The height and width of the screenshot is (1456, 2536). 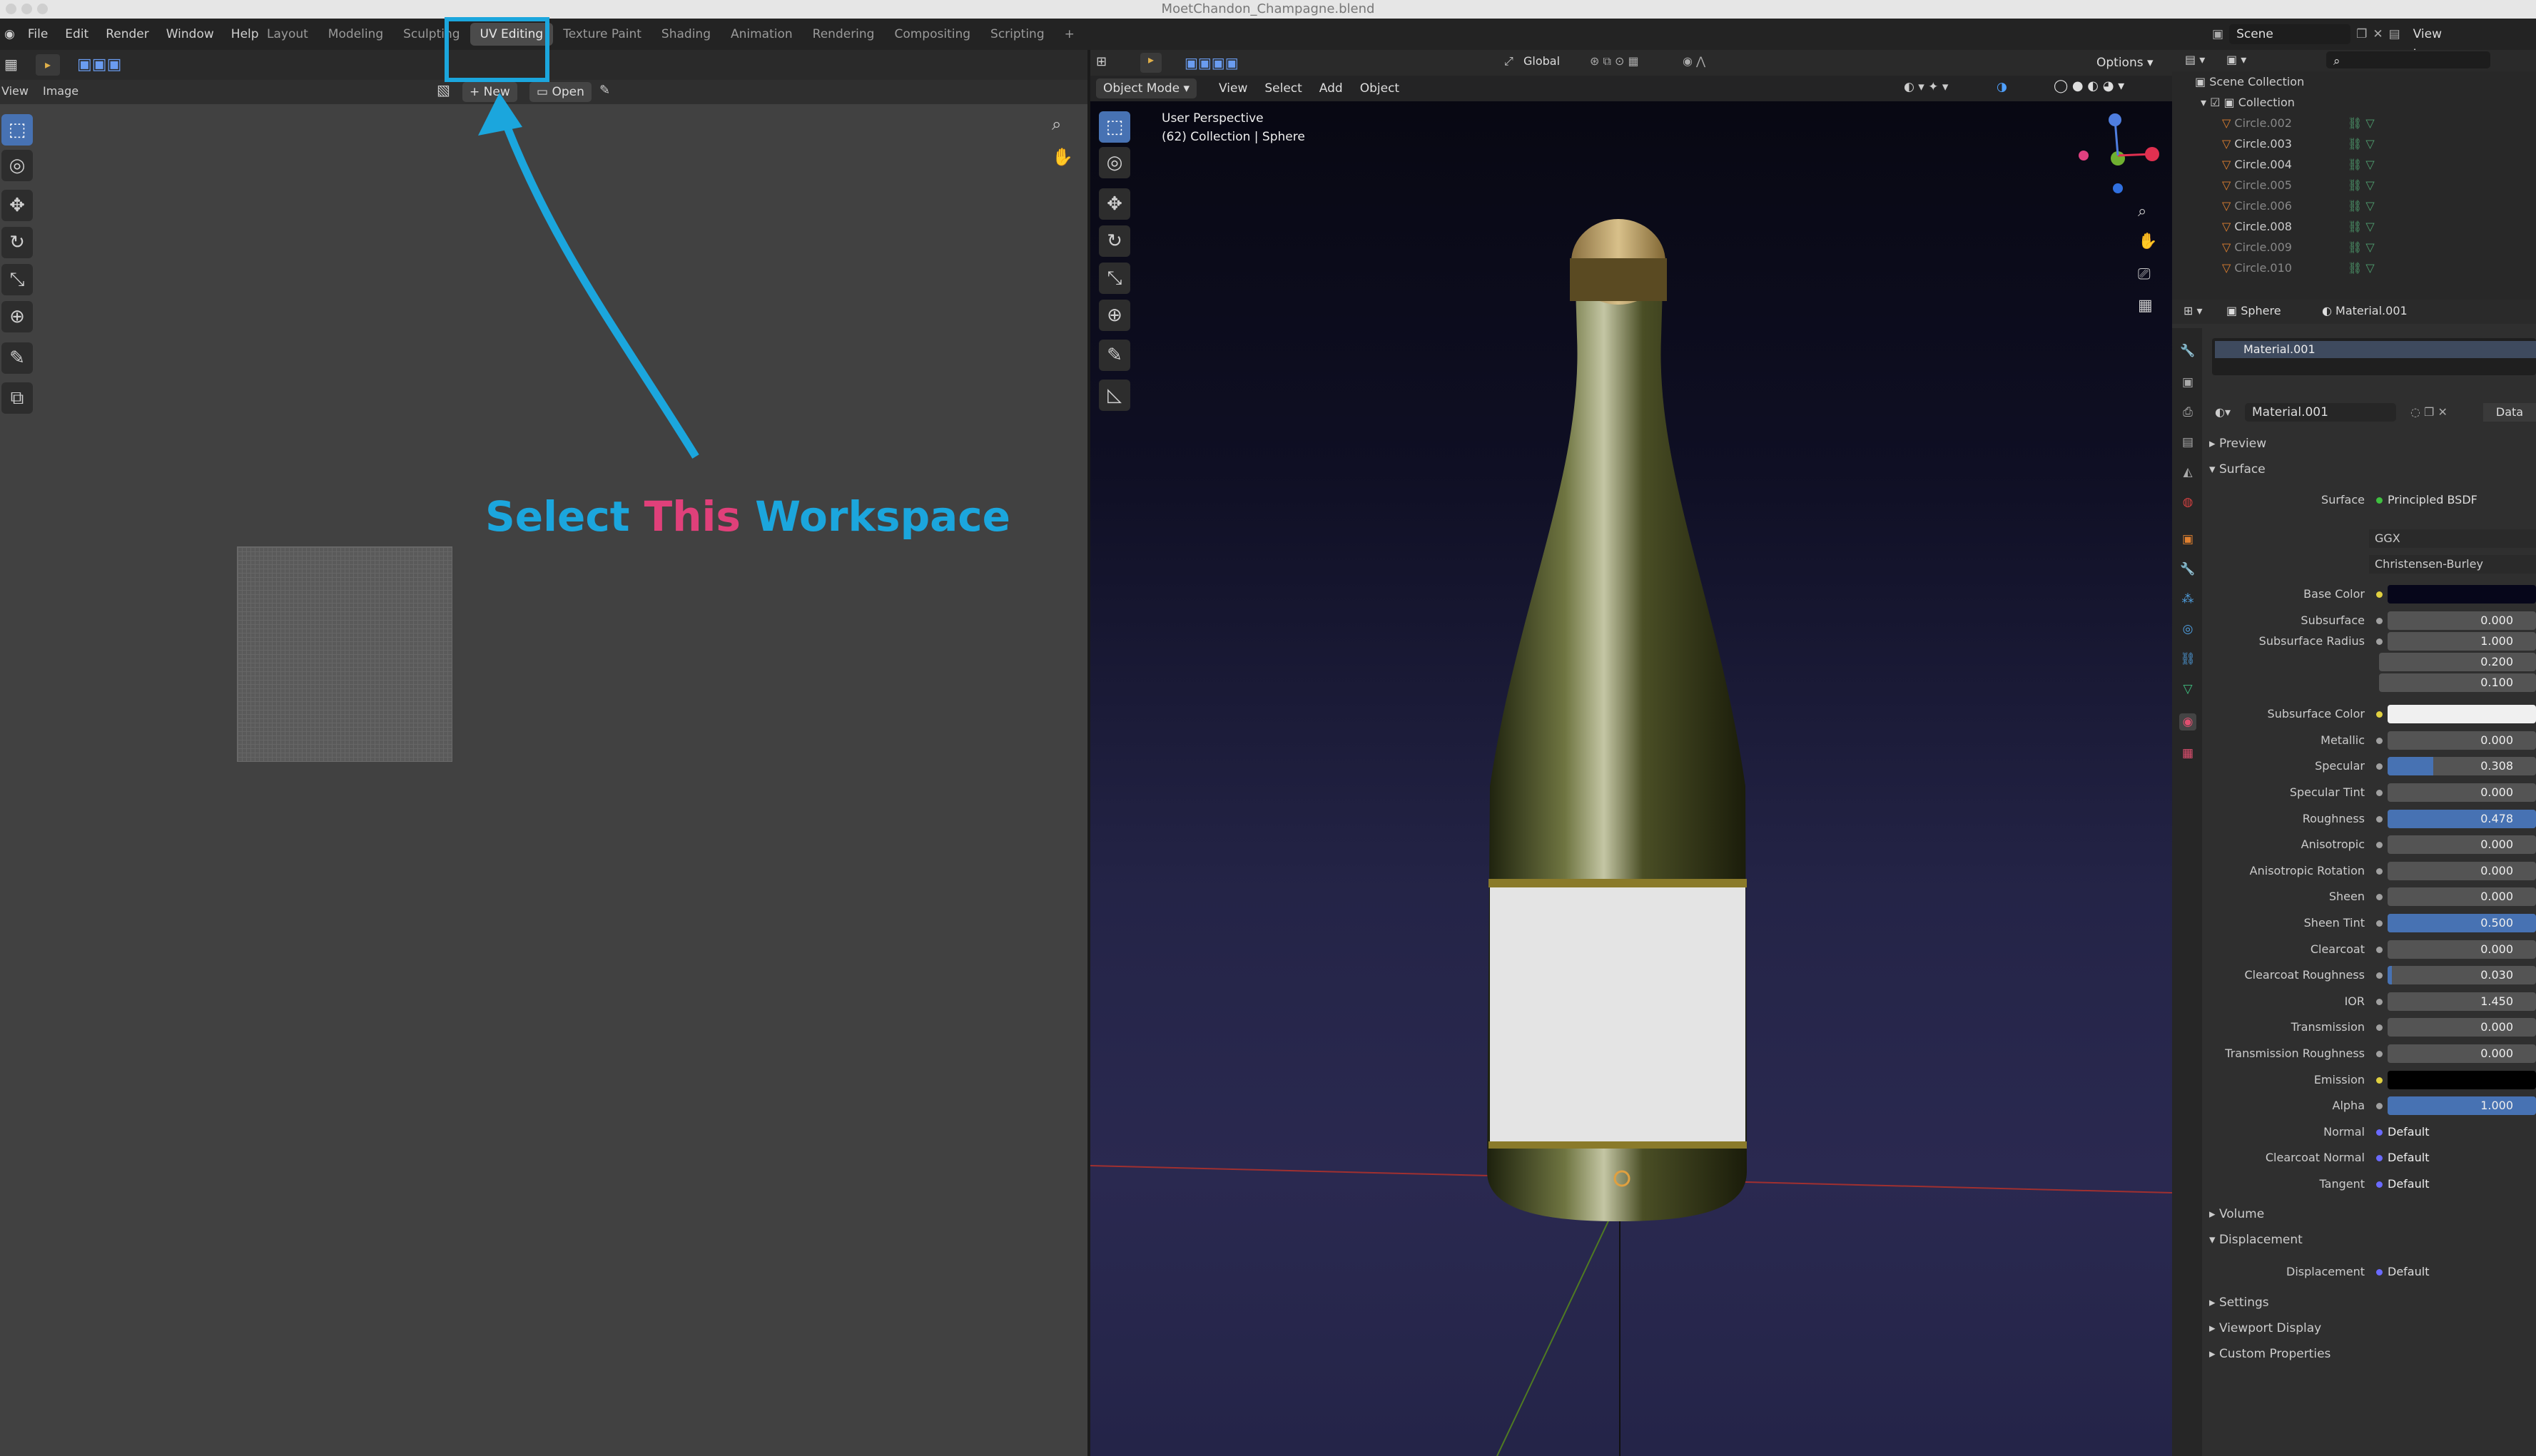 I want to click on camera-view-icon: ⎚, so click(x=2144, y=274).